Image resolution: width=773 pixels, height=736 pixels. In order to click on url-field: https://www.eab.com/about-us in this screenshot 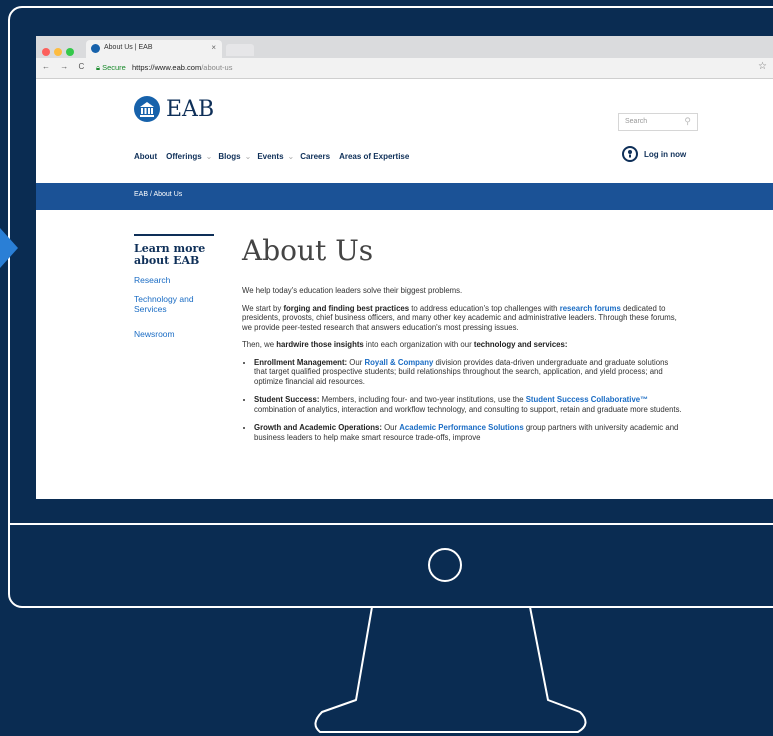, I will do `click(182, 67)`.